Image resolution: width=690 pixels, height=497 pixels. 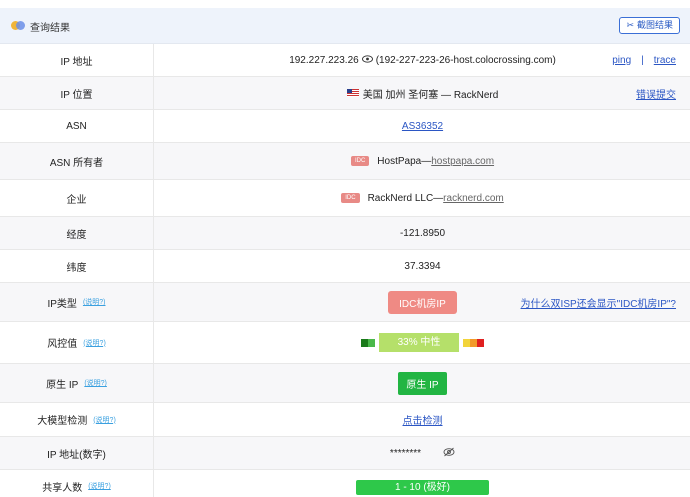 I want to click on llm-detect-value: 点击检测, so click(x=422, y=419).